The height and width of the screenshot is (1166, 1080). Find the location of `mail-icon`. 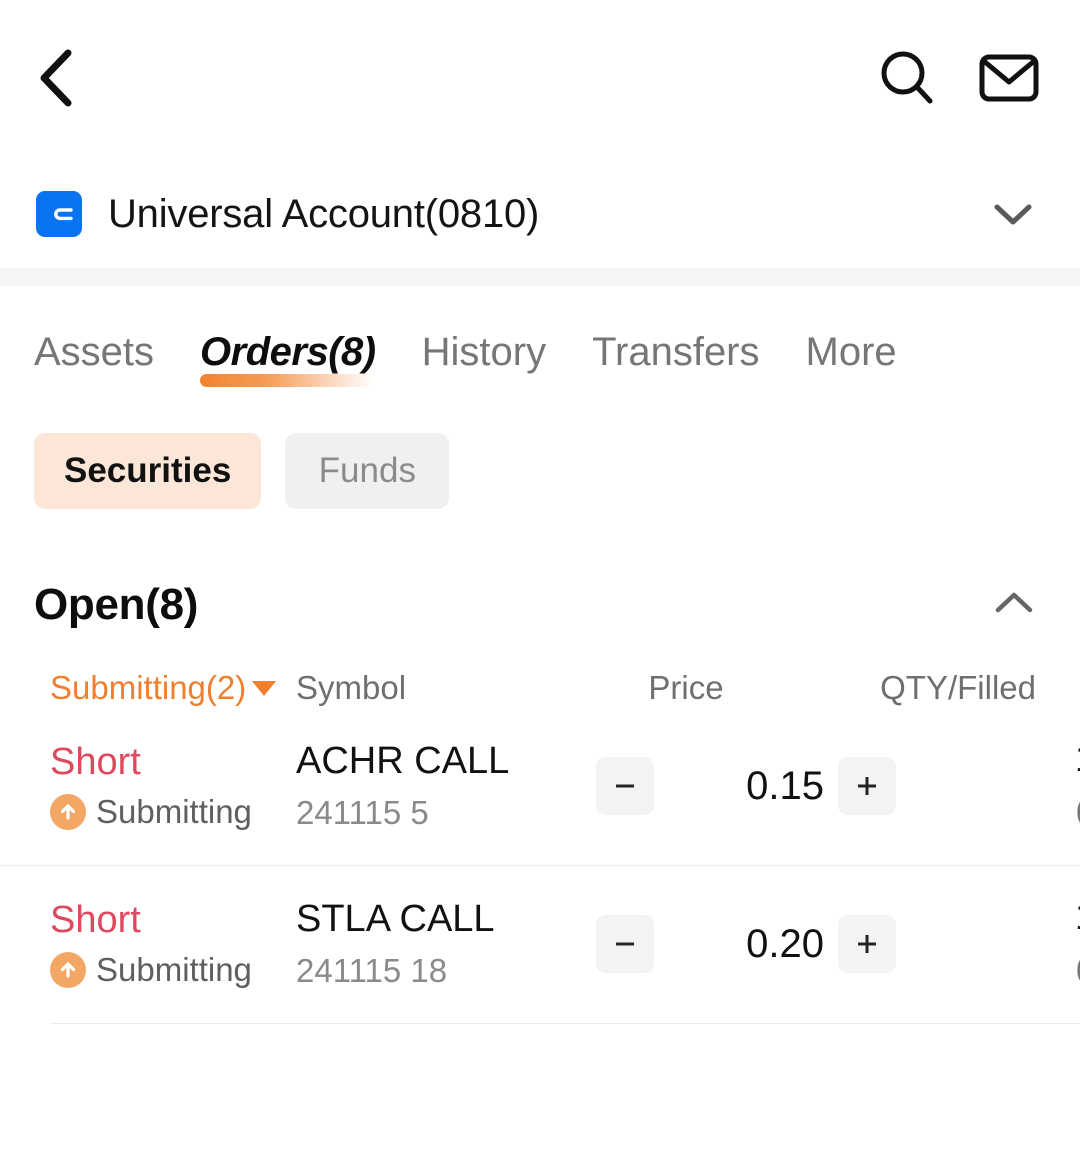

mail-icon is located at coordinates (1009, 80).